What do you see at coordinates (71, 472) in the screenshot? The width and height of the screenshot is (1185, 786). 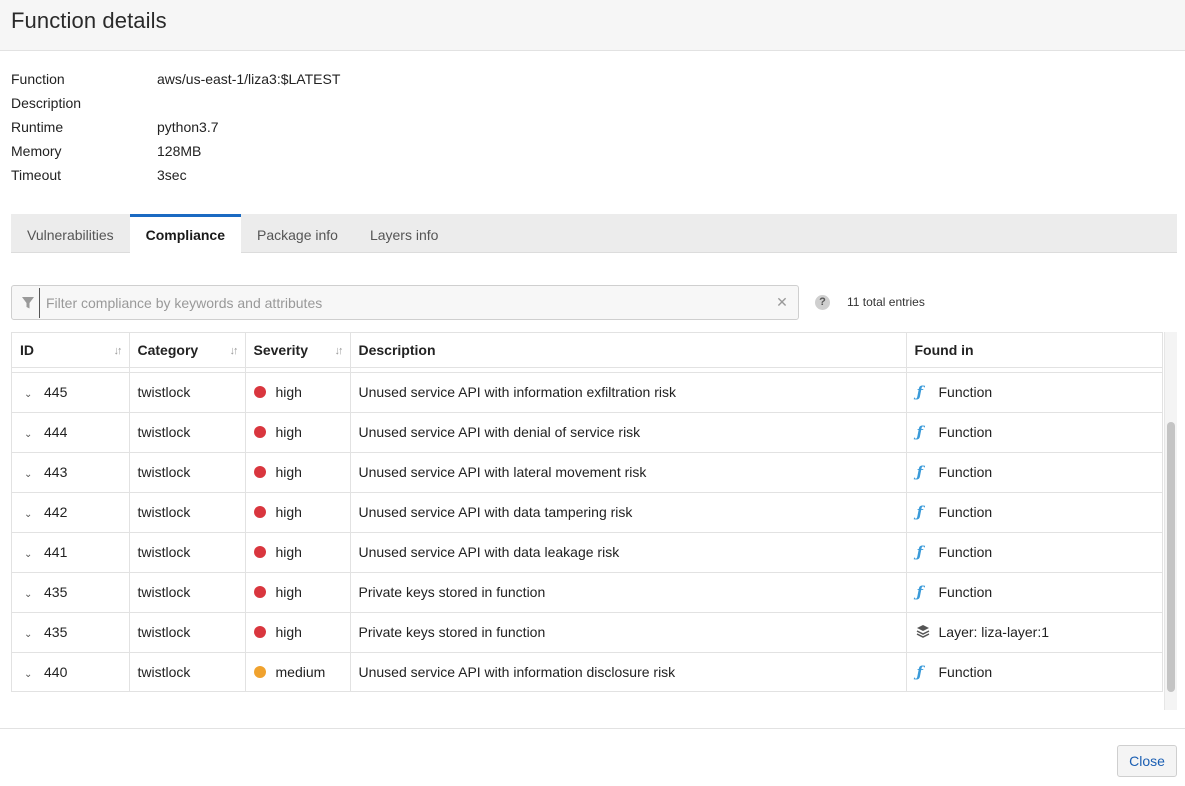 I see `cell-id: ⌄ 443` at bounding box center [71, 472].